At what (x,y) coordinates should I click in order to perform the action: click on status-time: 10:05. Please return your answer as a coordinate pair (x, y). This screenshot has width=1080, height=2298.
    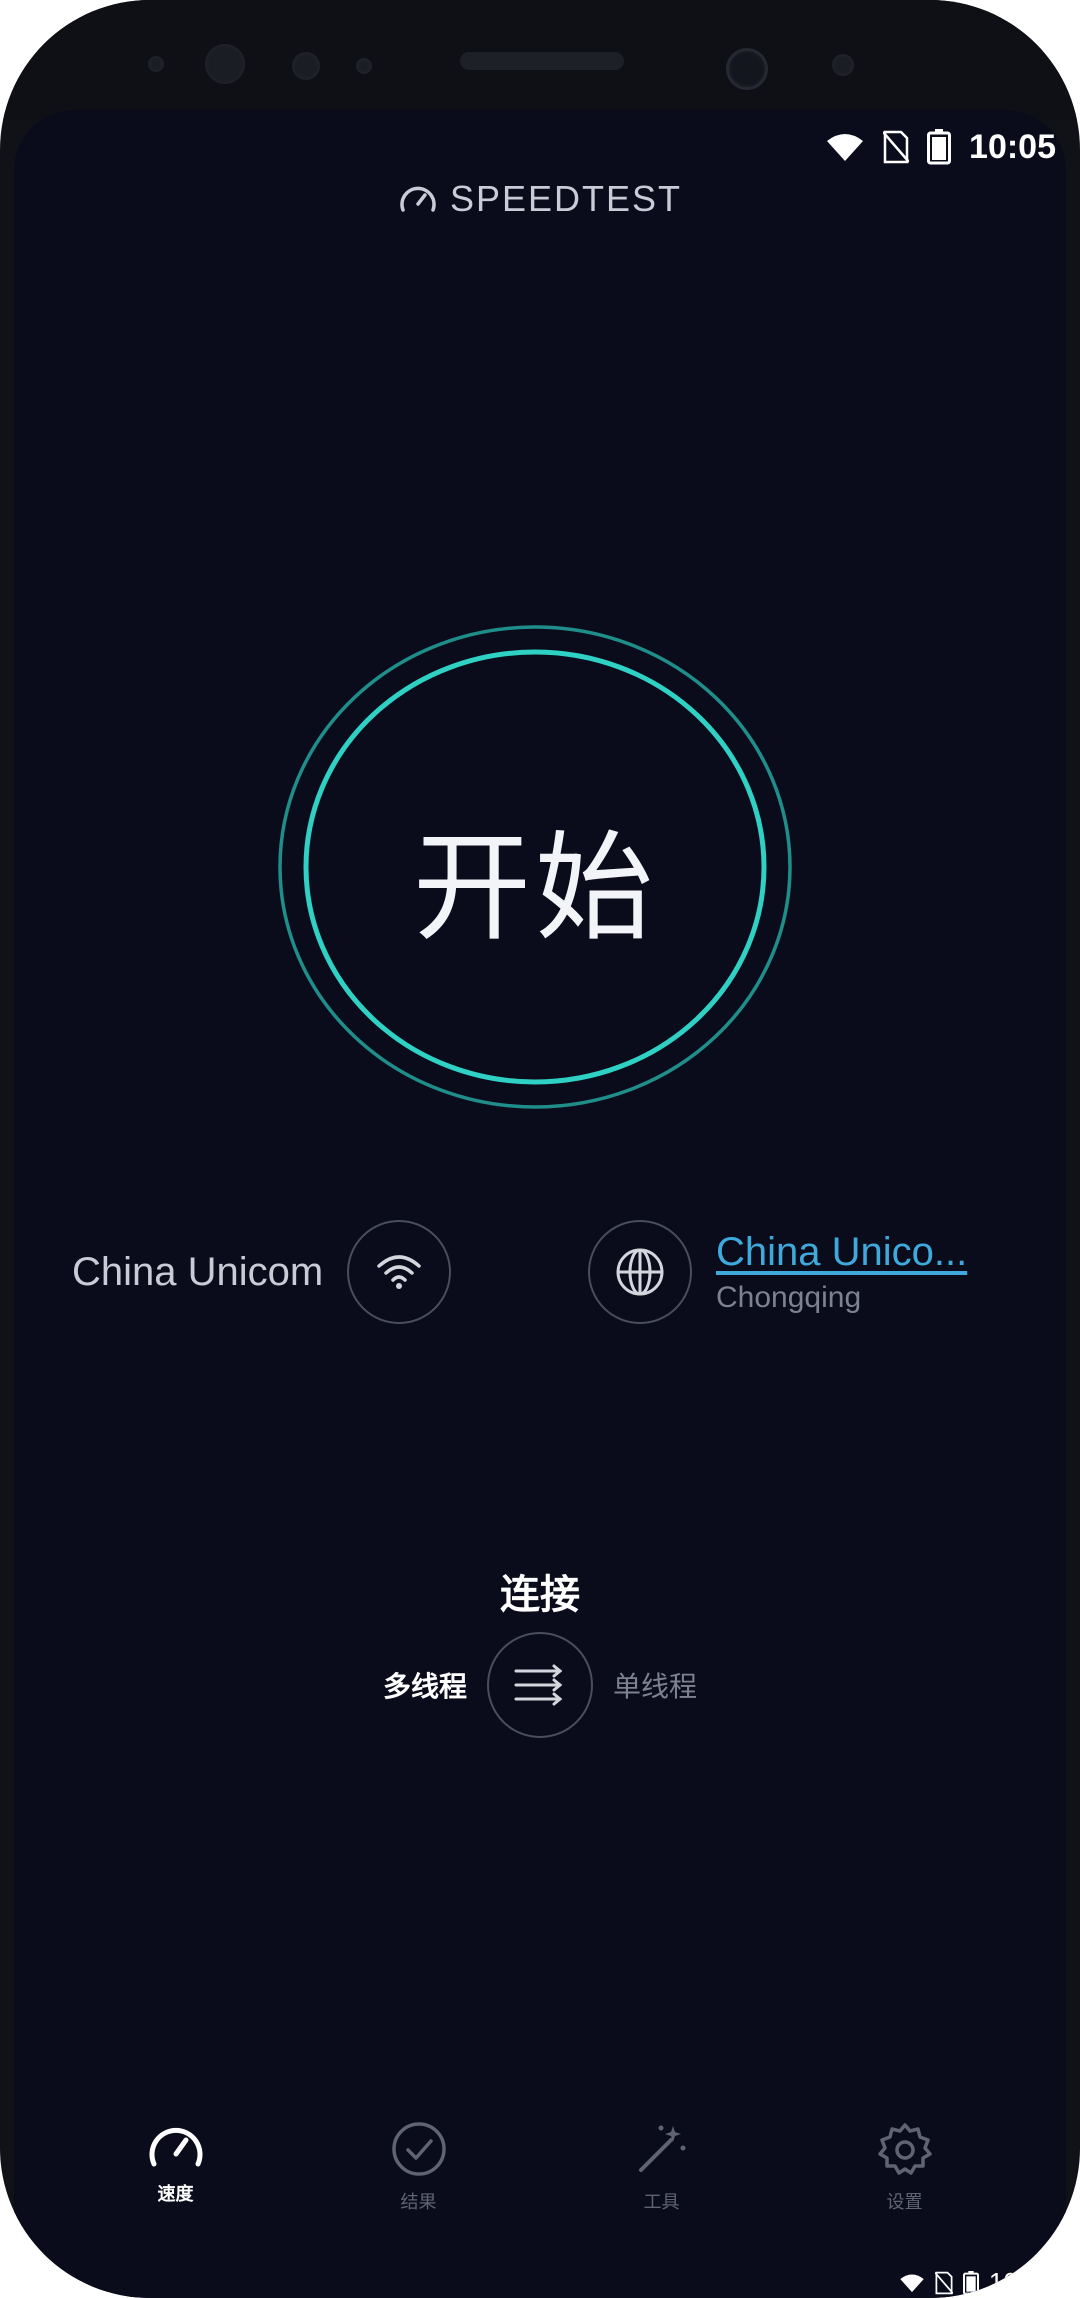
    Looking at the image, I should click on (1012, 146).